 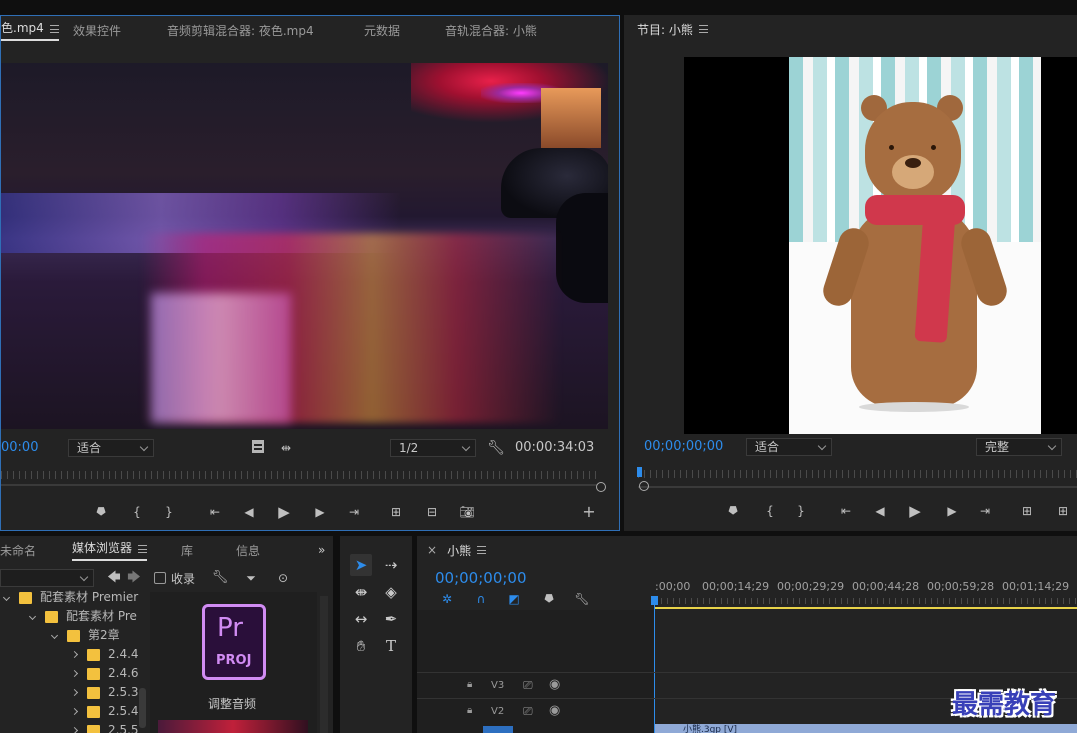 What do you see at coordinates (915, 511) in the screenshot?
I see `program-play-icon: ▶︎` at bounding box center [915, 511].